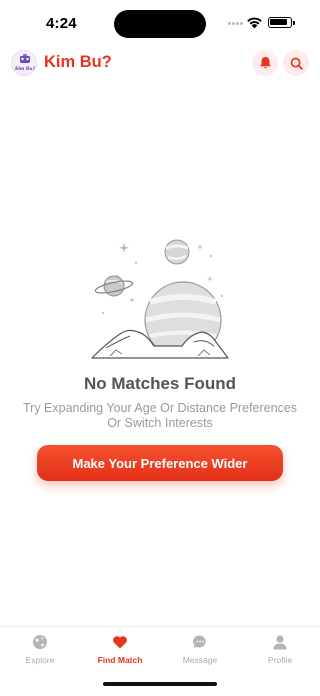 The image size is (320, 696). I want to click on notifications-button, so click(265, 63).